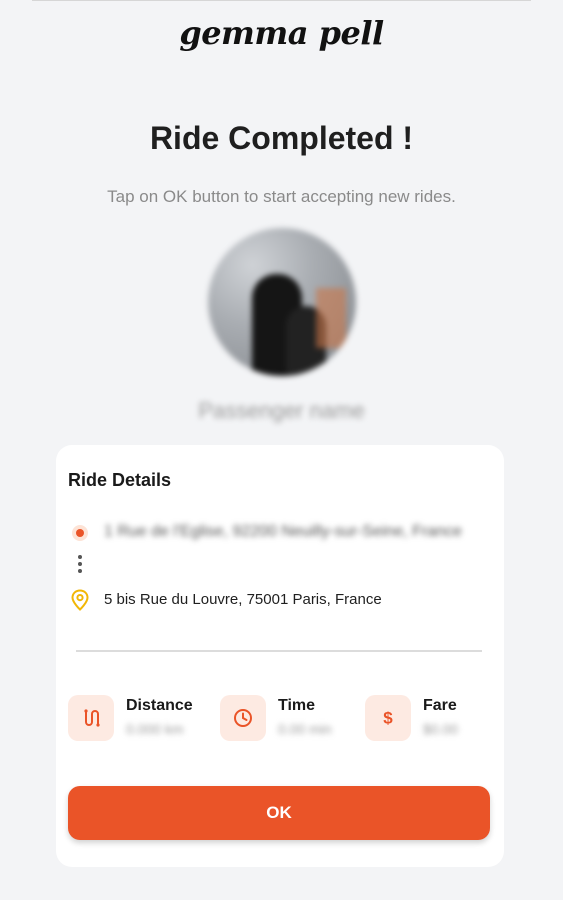  I want to click on stat-distance-value: 0.000 km, so click(155, 729).